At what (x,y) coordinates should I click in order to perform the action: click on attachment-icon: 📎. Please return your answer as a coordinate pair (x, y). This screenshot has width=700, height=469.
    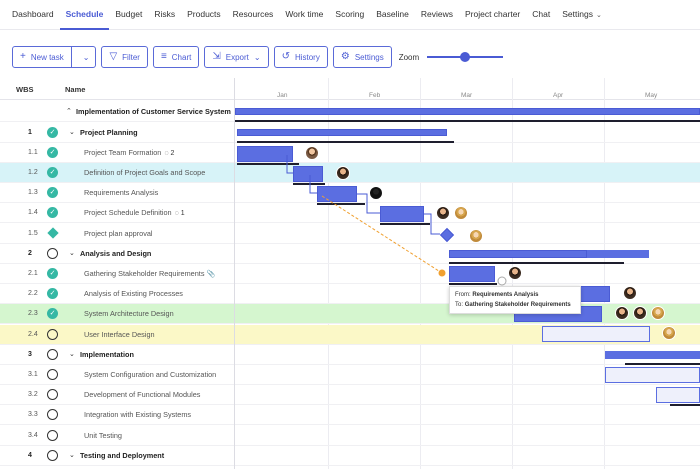
    Looking at the image, I should click on (210, 274).